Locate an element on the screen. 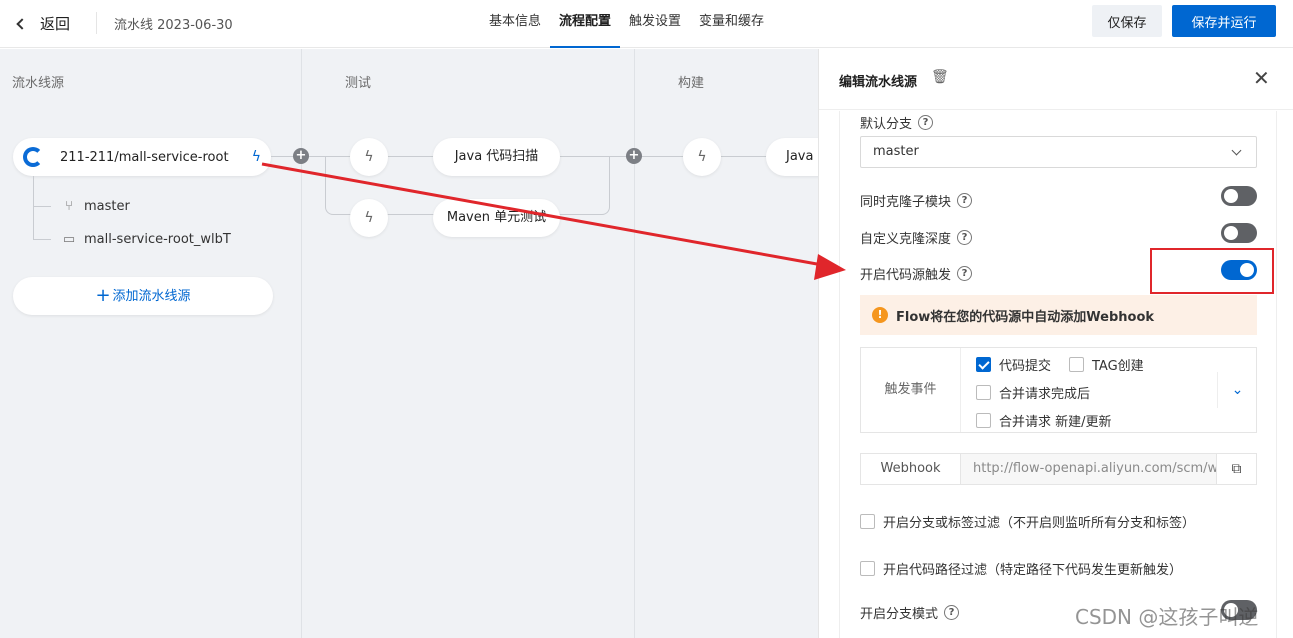 The height and width of the screenshot is (638, 1293). custom-depth-text: 自定义克隆深度 is located at coordinates (906, 239).